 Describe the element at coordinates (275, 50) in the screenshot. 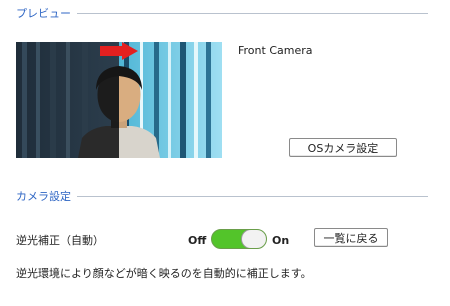

I see `camera-name: Front Camera` at that location.